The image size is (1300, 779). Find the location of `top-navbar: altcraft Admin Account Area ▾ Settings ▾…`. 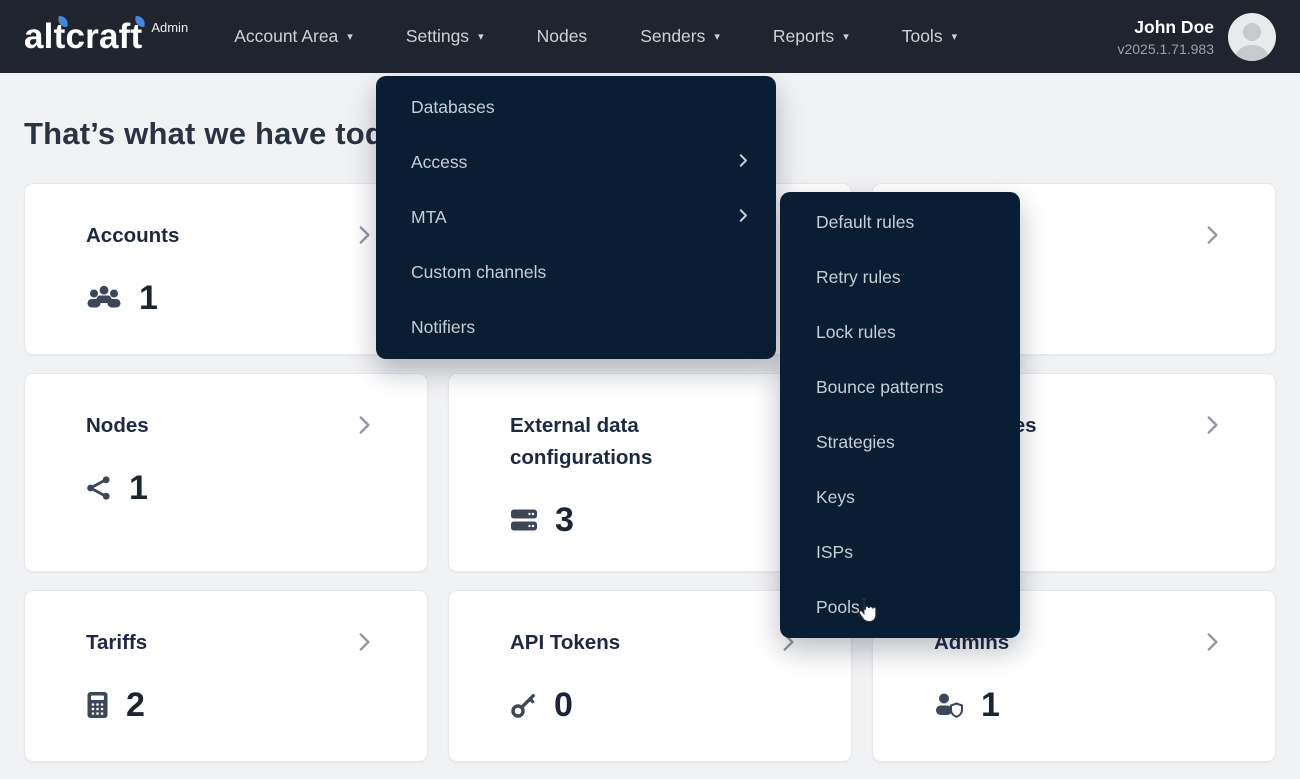

top-navbar: altcraft Admin Account Area ▾ Settings ▾… is located at coordinates (650, 36).